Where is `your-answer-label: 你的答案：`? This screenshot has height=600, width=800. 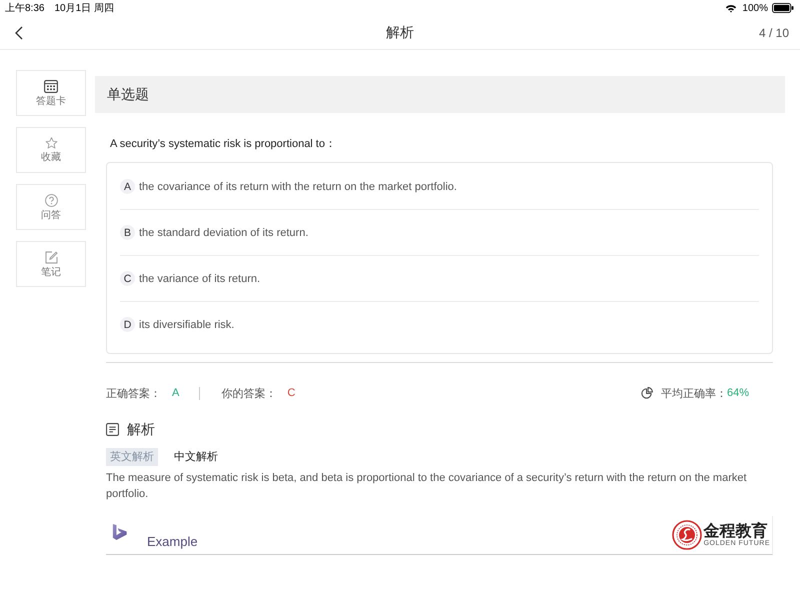
your-answer-label: 你的答案： is located at coordinates (248, 393).